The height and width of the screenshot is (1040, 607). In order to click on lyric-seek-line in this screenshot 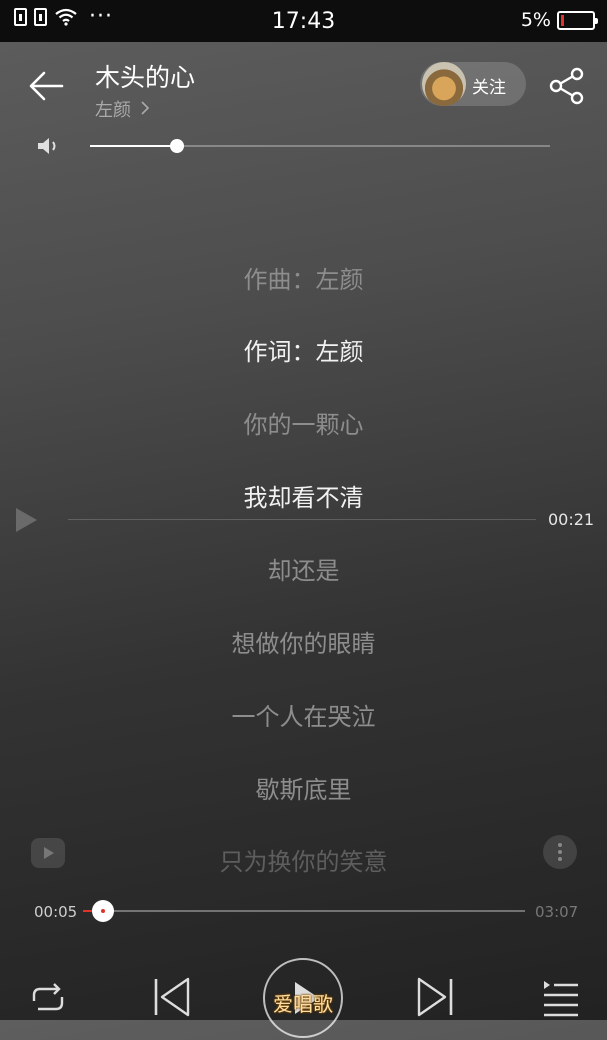, I will do `click(302, 519)`.